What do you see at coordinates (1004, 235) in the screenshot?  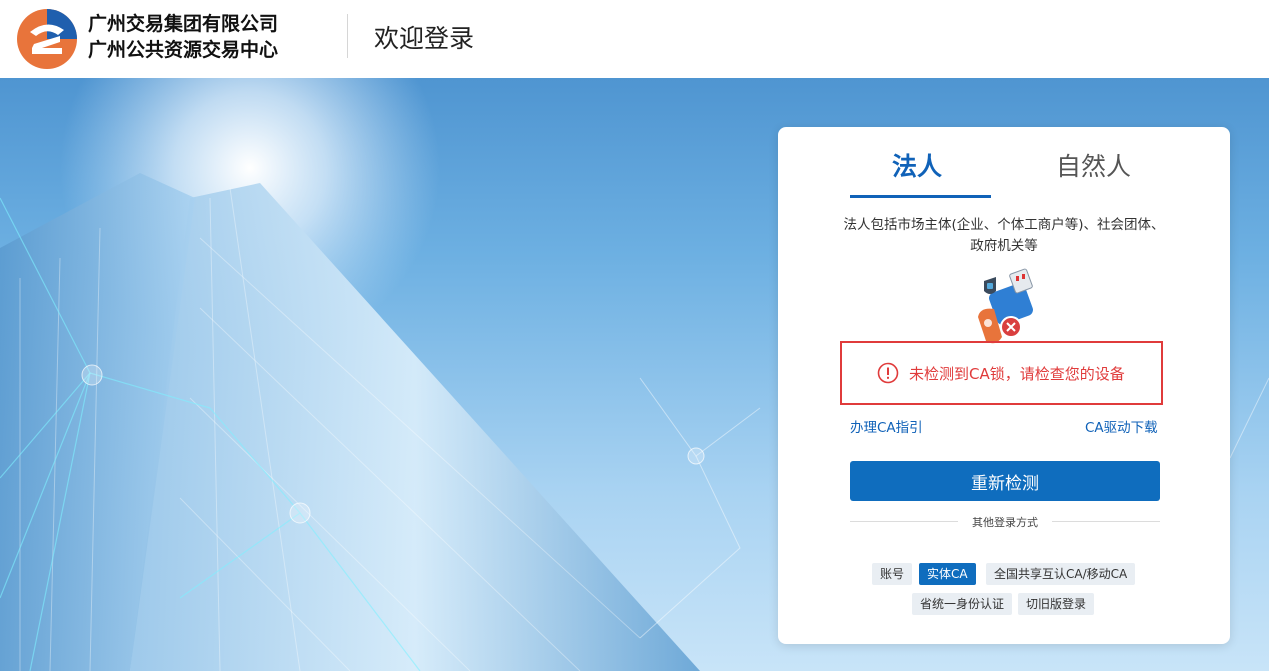 I see `tab-description: 法人包括市场主体(企业、个体工商户等)、社会团体、政府机关等` at bounding box center [1004, 235].